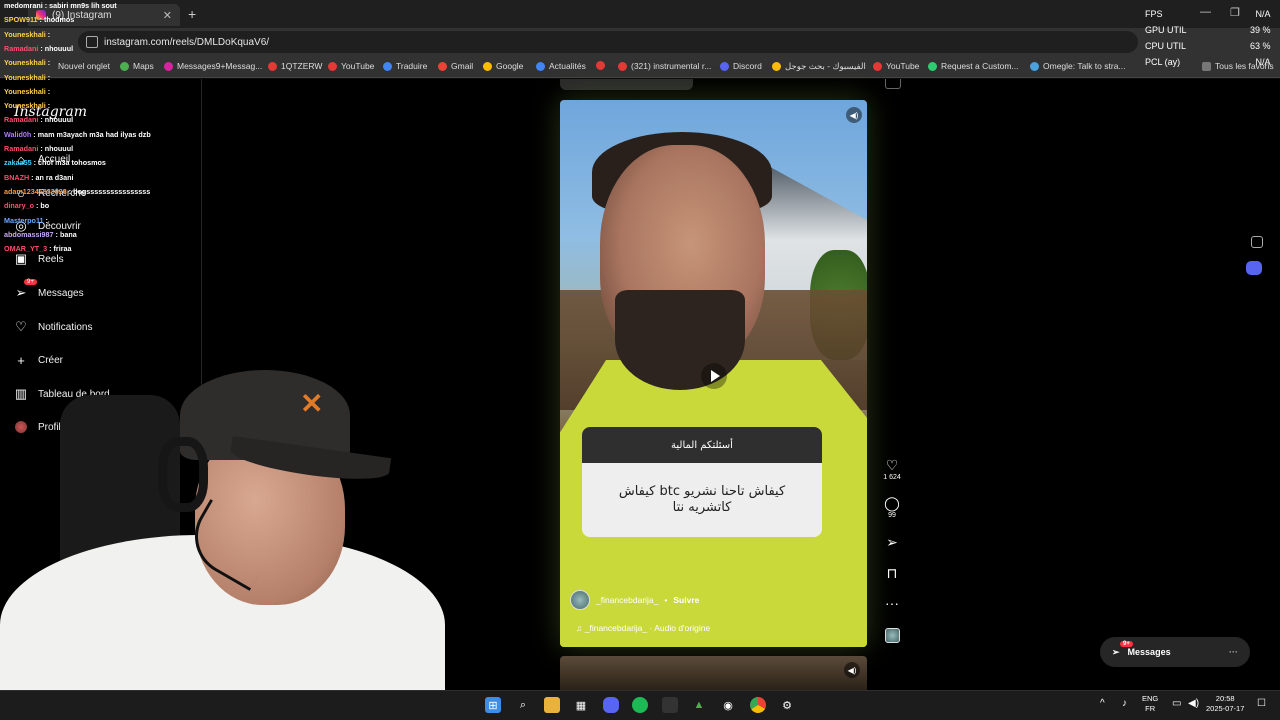  I want to click on microphone-icon: ♪, so click(1124, 704).